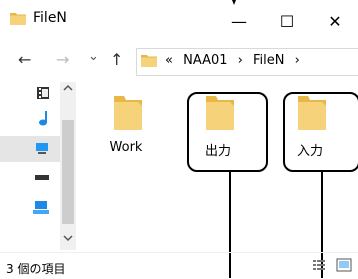 The height and width of the screenshot is (279, 358). I want to click on details-view-icon, so click(319, 265).